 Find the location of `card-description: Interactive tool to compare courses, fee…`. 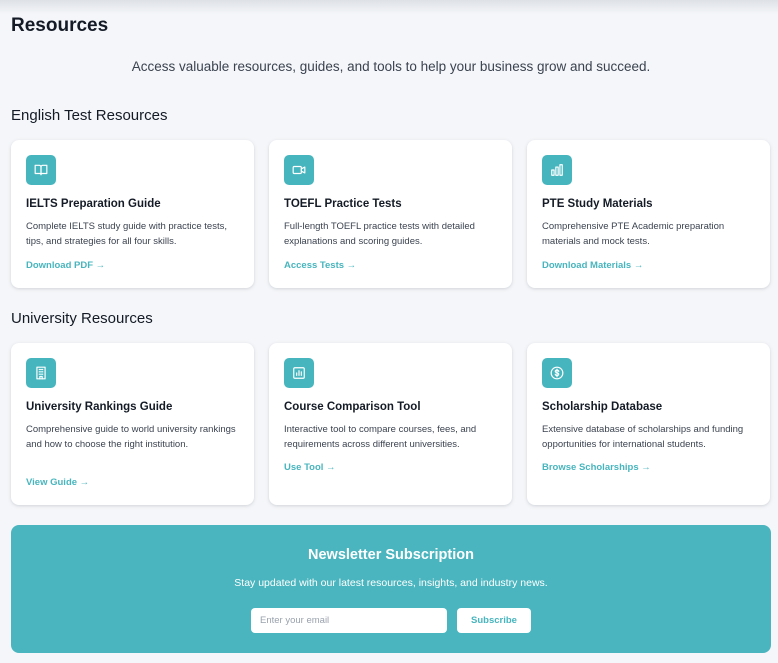

card-description: Interactive tool to compare courses, fee… is located at coordinates (380, 437).